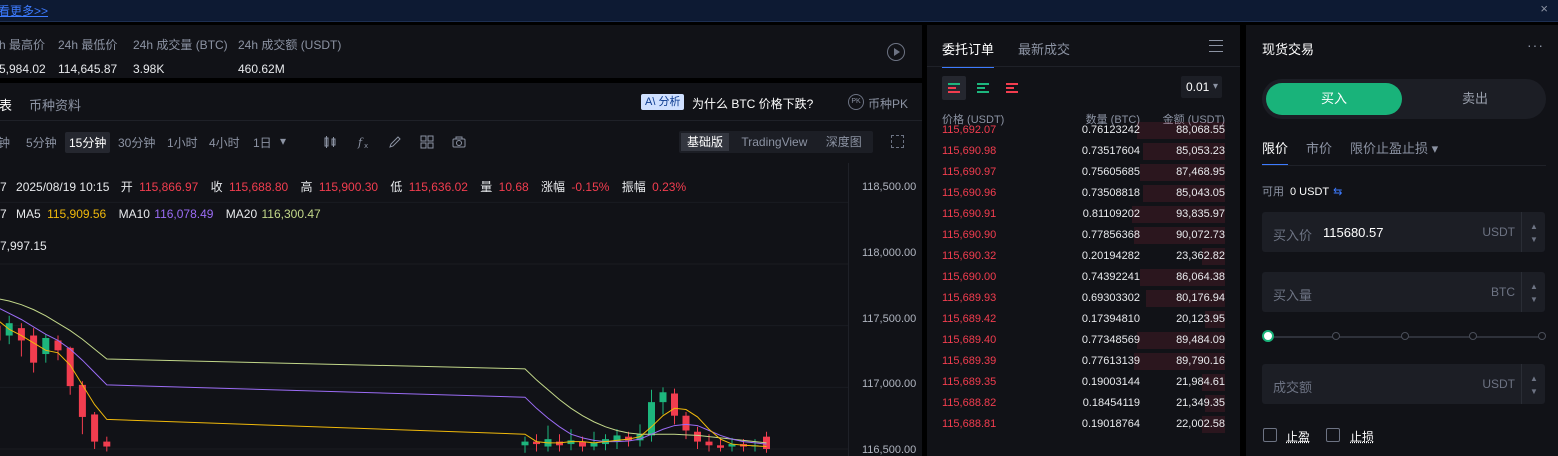 The width and height of the screenshot is (1558, 456). I want to click on analysis-question-link: 为什么 BTC 价格下跌?, so click(752, 103).